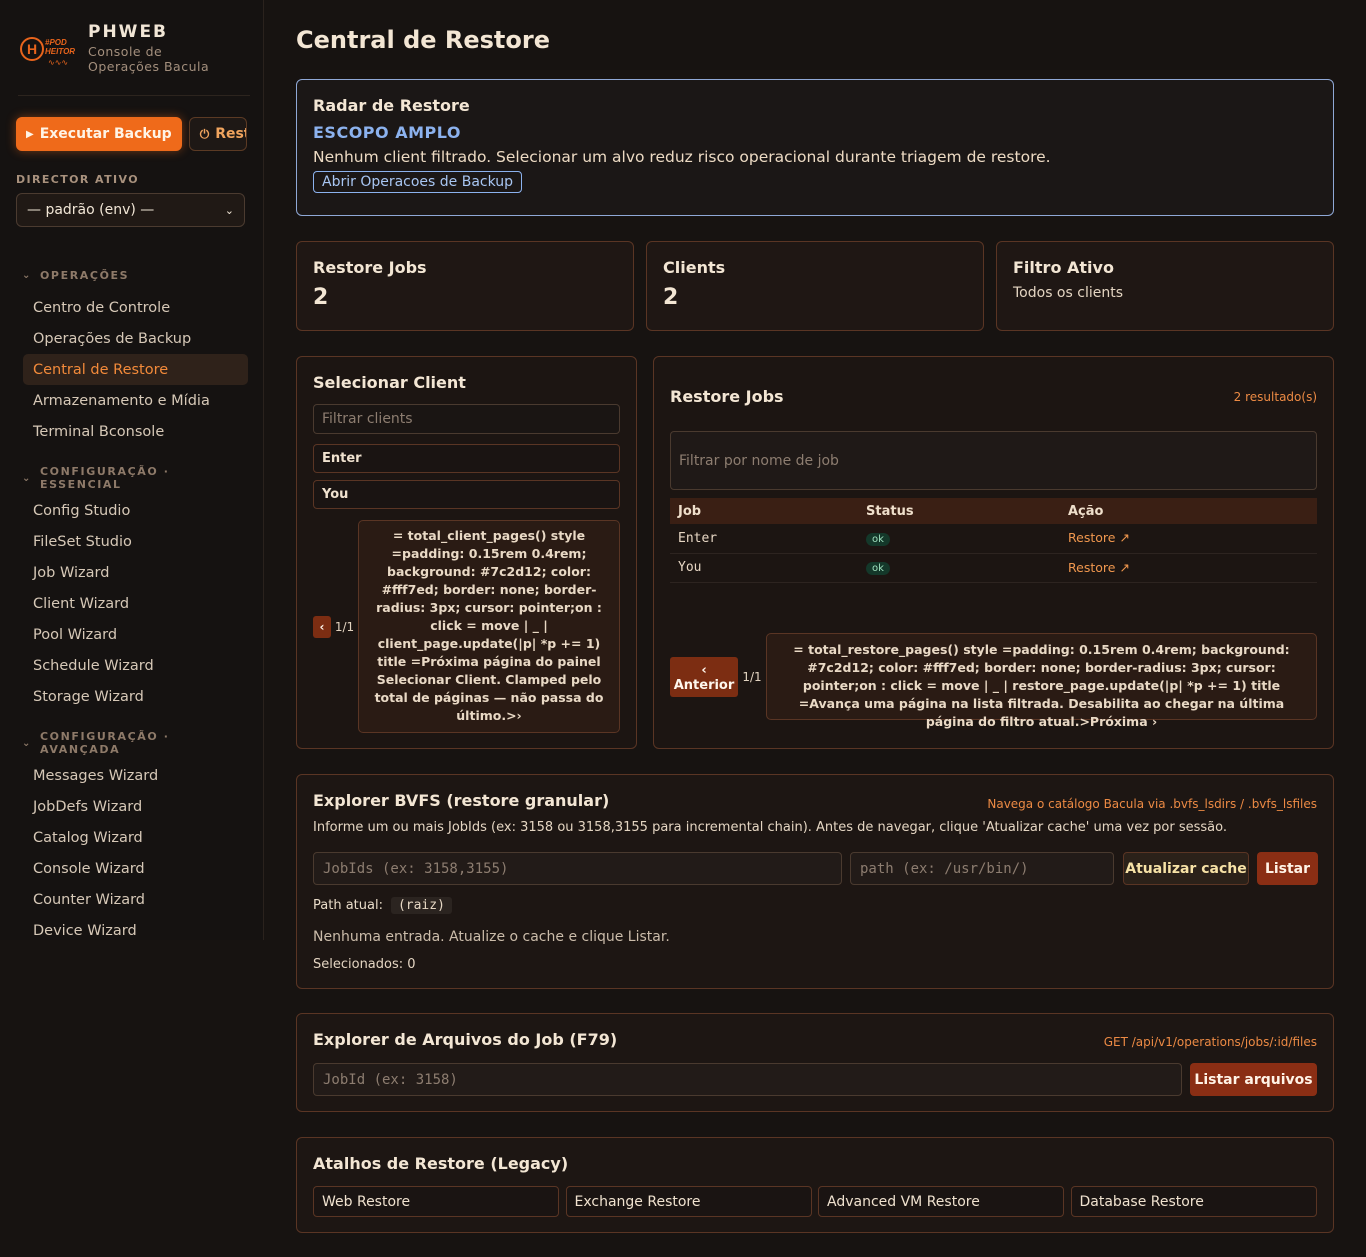 The height and width of the screenshot is (1257, 1366). I want to click on sidebar-actions: ▶ Executar Backup ⏻ Restaurar, so click(131, 134).